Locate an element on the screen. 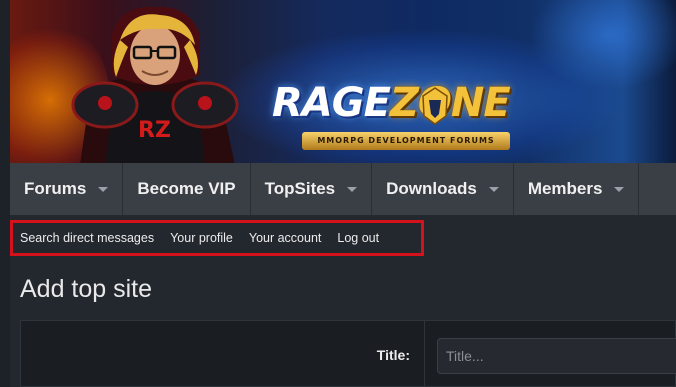 The height and width of the screenshot is (387, 676). nav-tab-members: Members is located at coordinates (577, 189).